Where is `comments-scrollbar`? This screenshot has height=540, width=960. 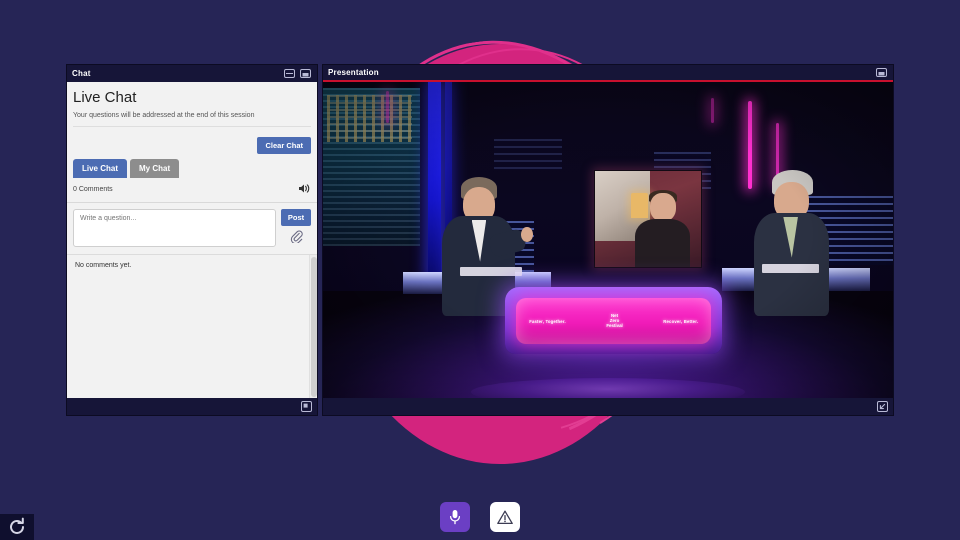 comments-scrollbar is located at coordinates (313, 326).